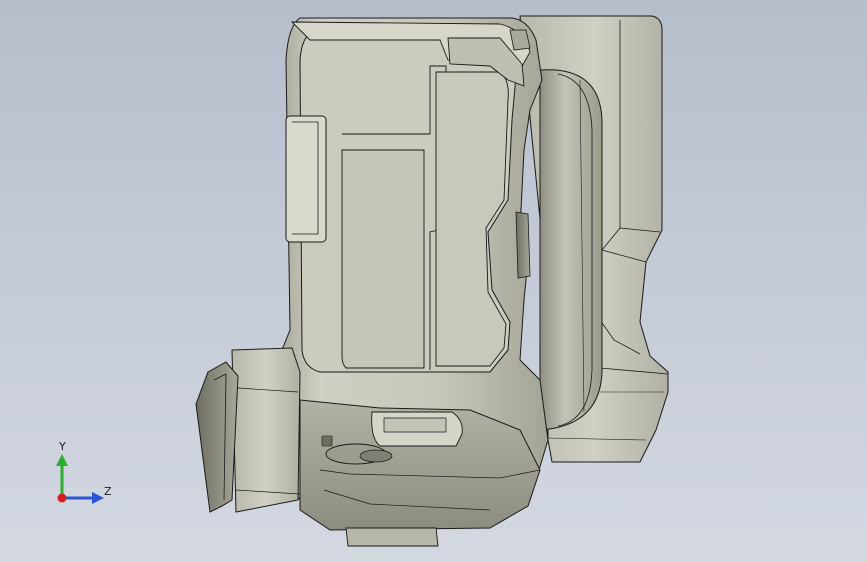 This screenshot has height=562, width=867. Describe the element at coordinates (98, 498) in the screenshot. I see `z-axis-arrow` at that location.